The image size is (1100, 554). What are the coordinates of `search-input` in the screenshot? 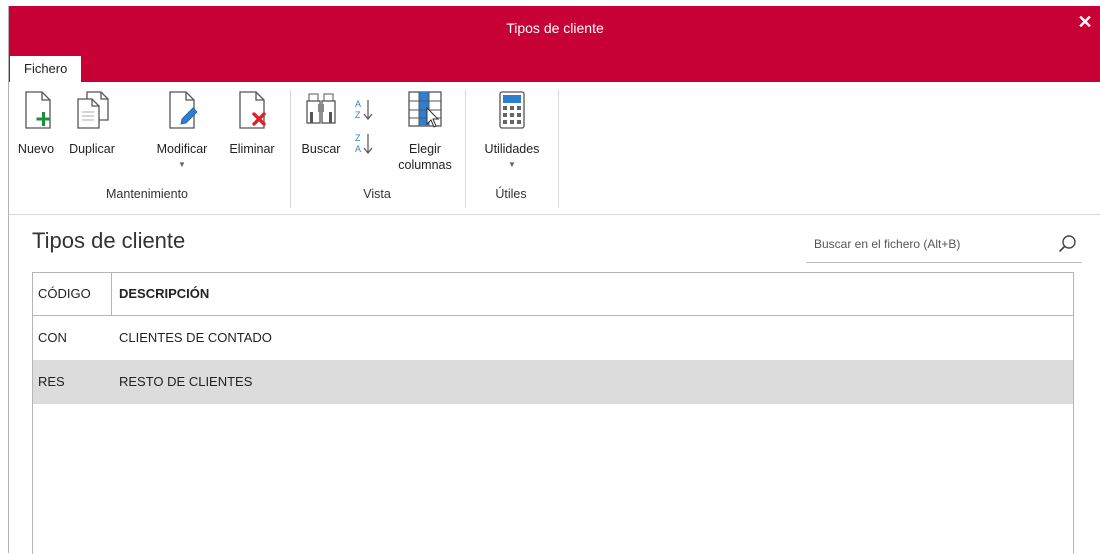 It's located at (925, 244).